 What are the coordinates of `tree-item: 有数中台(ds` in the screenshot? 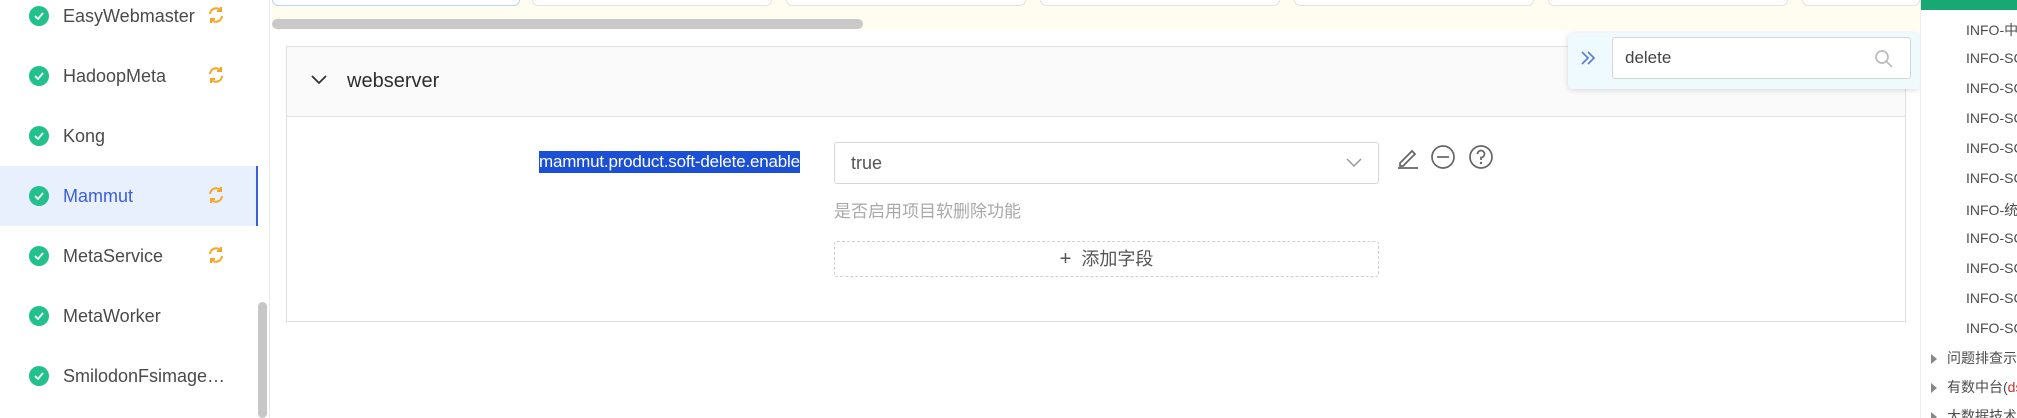 It's located at (1974, 387).